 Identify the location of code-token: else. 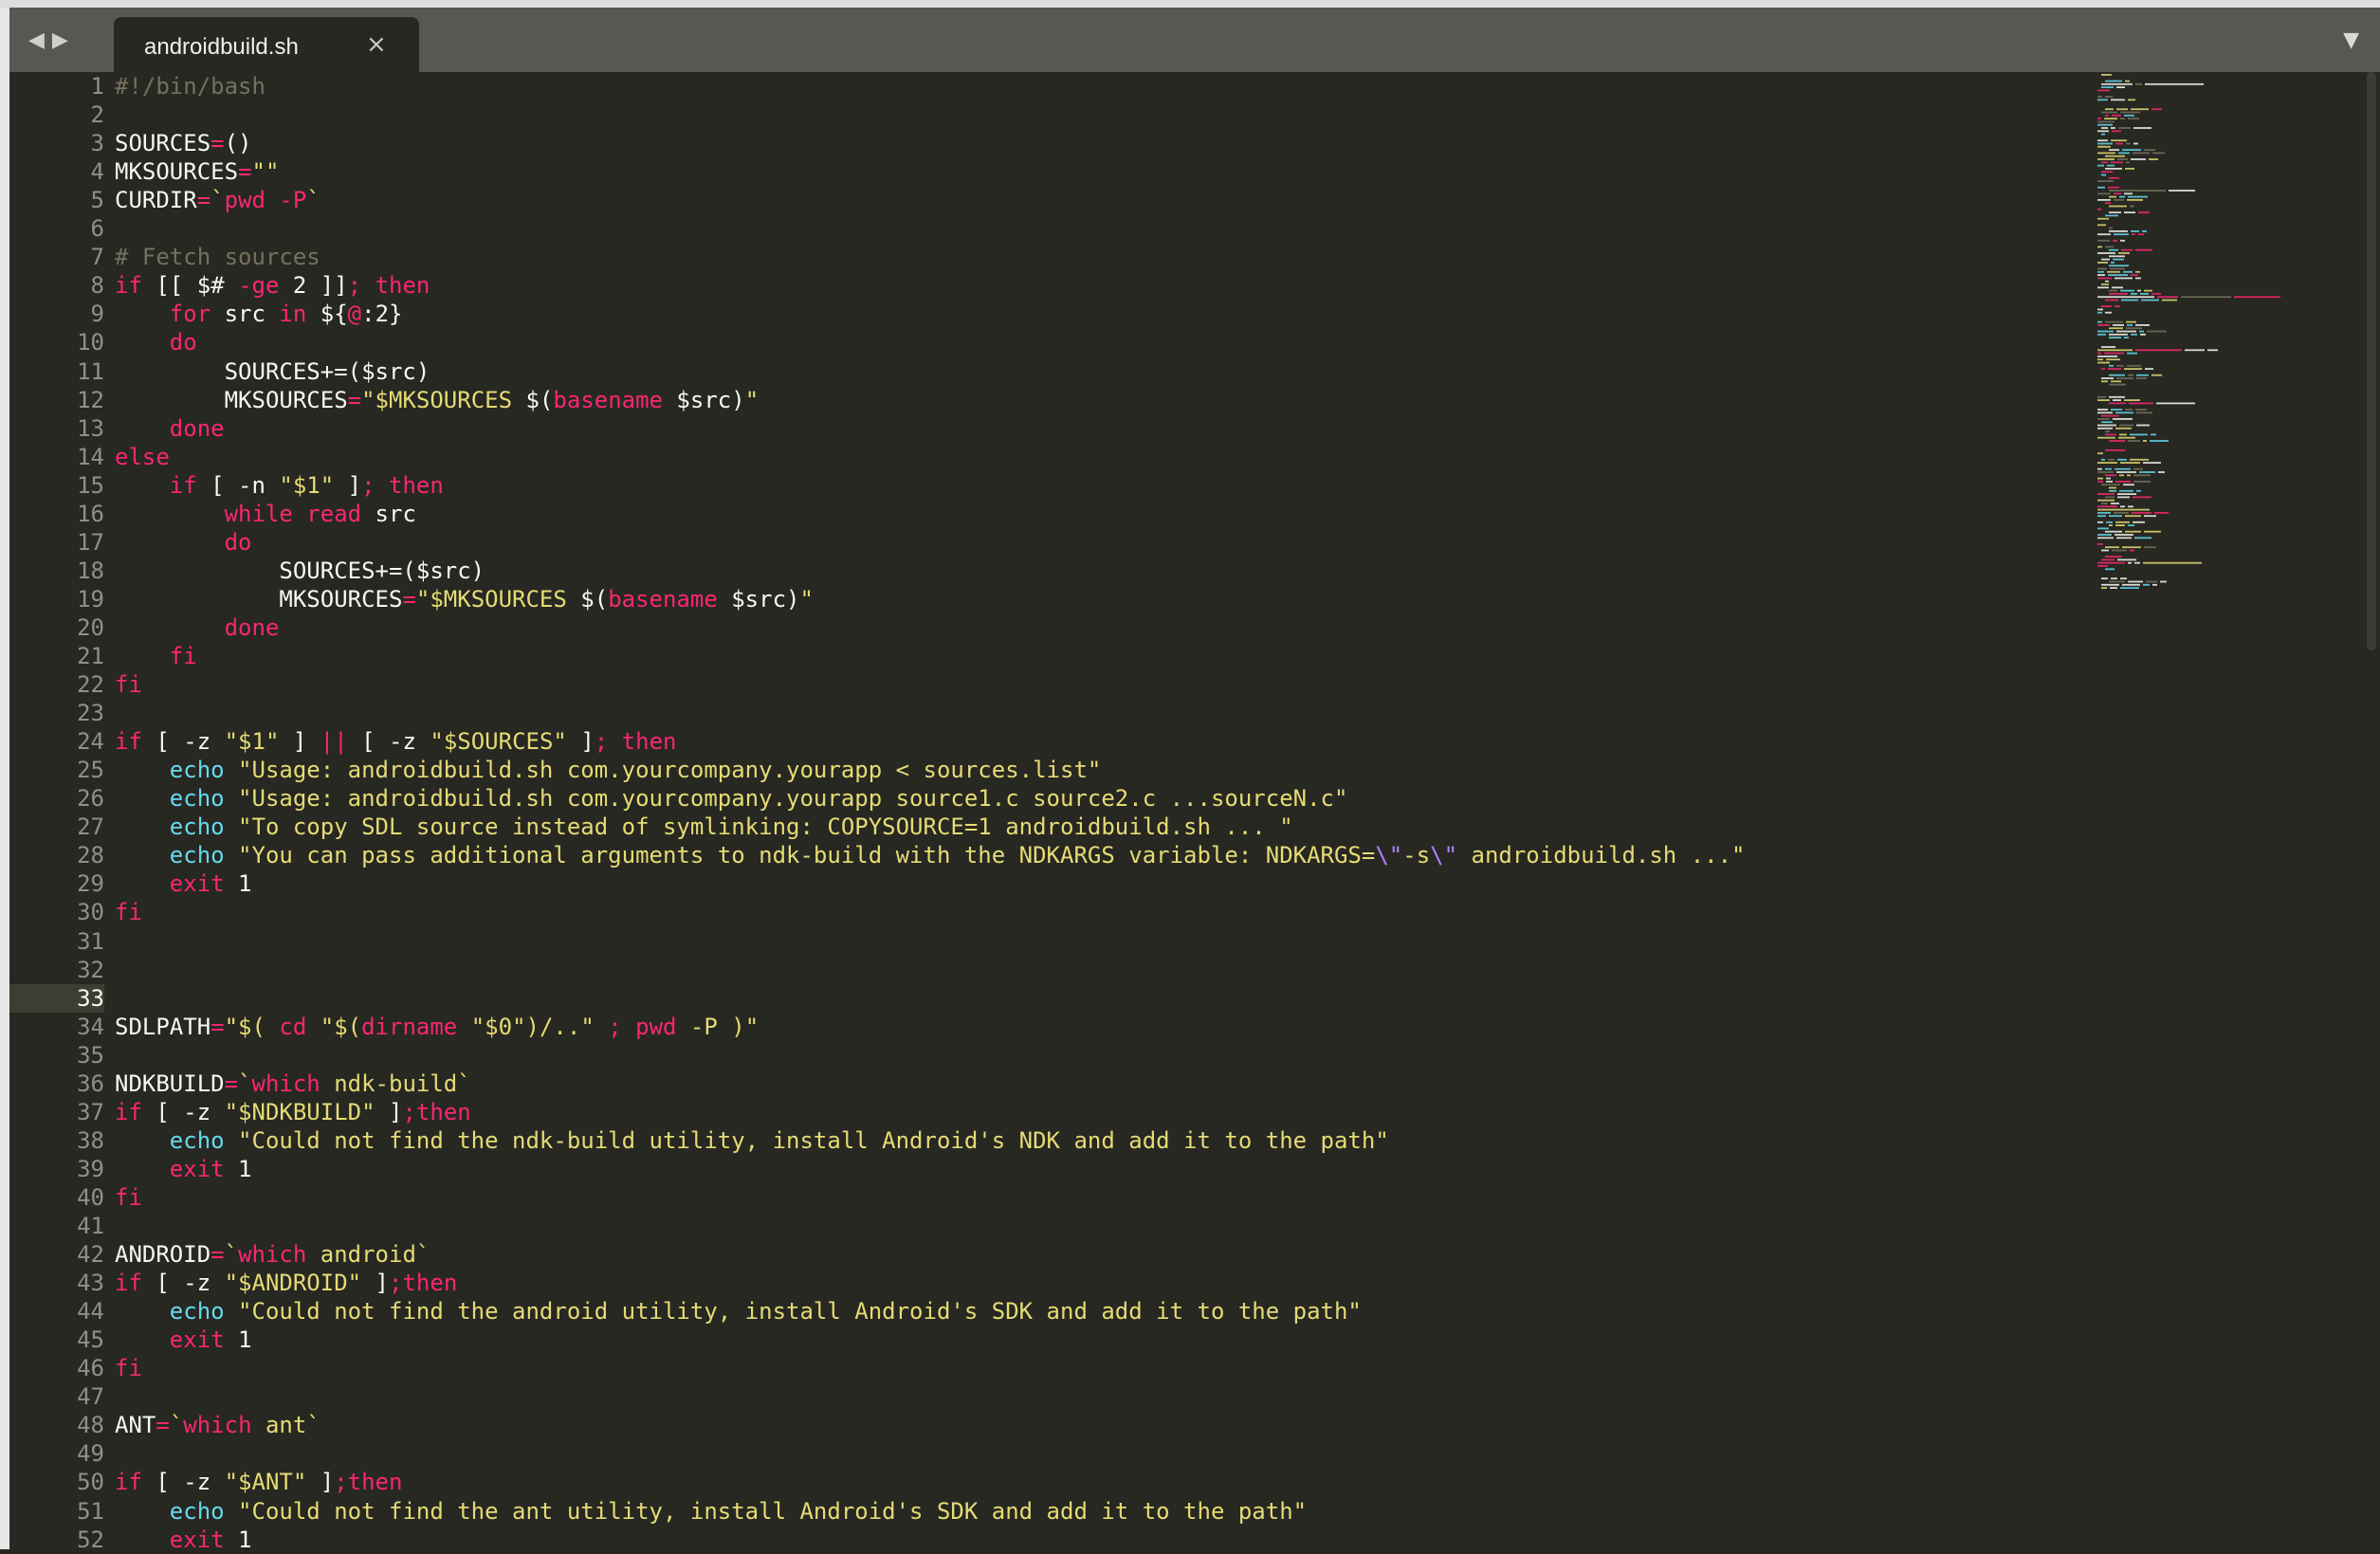
(143, 457).